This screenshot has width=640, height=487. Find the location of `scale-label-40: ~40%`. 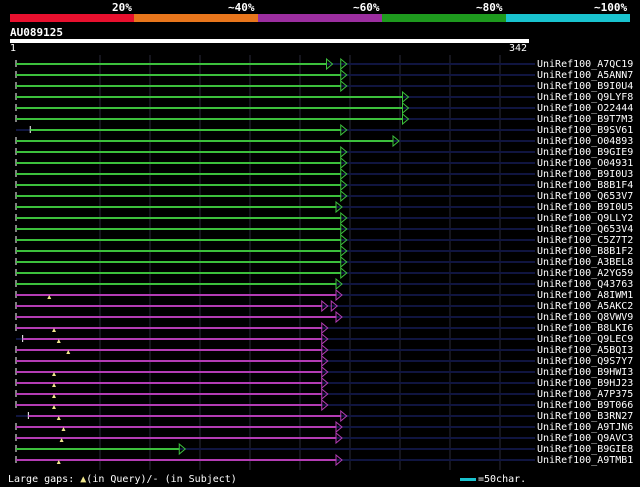

scale-label-40: ~40% is located at coordinates (241, 7).